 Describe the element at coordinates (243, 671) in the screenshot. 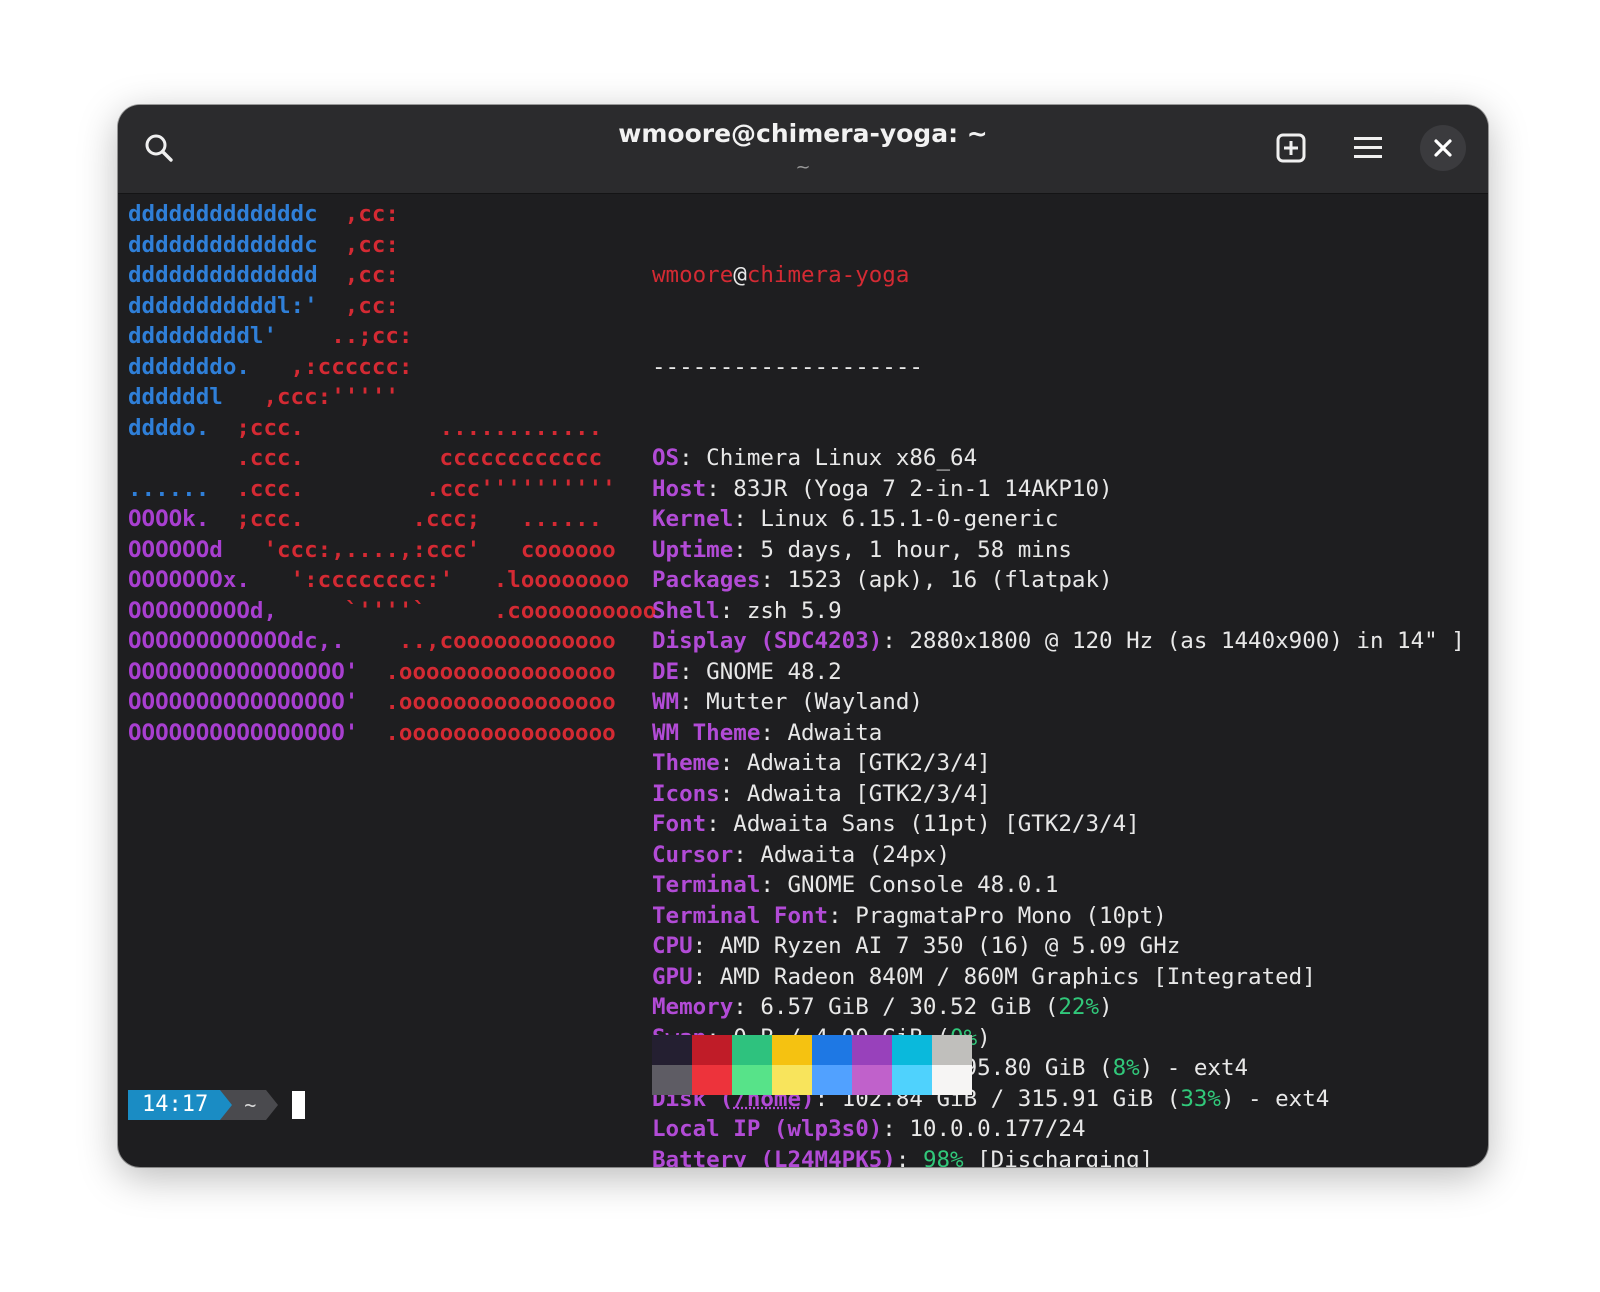

I see `logo-segment: OOOOOOOOOOOOOOOO'` at that location.